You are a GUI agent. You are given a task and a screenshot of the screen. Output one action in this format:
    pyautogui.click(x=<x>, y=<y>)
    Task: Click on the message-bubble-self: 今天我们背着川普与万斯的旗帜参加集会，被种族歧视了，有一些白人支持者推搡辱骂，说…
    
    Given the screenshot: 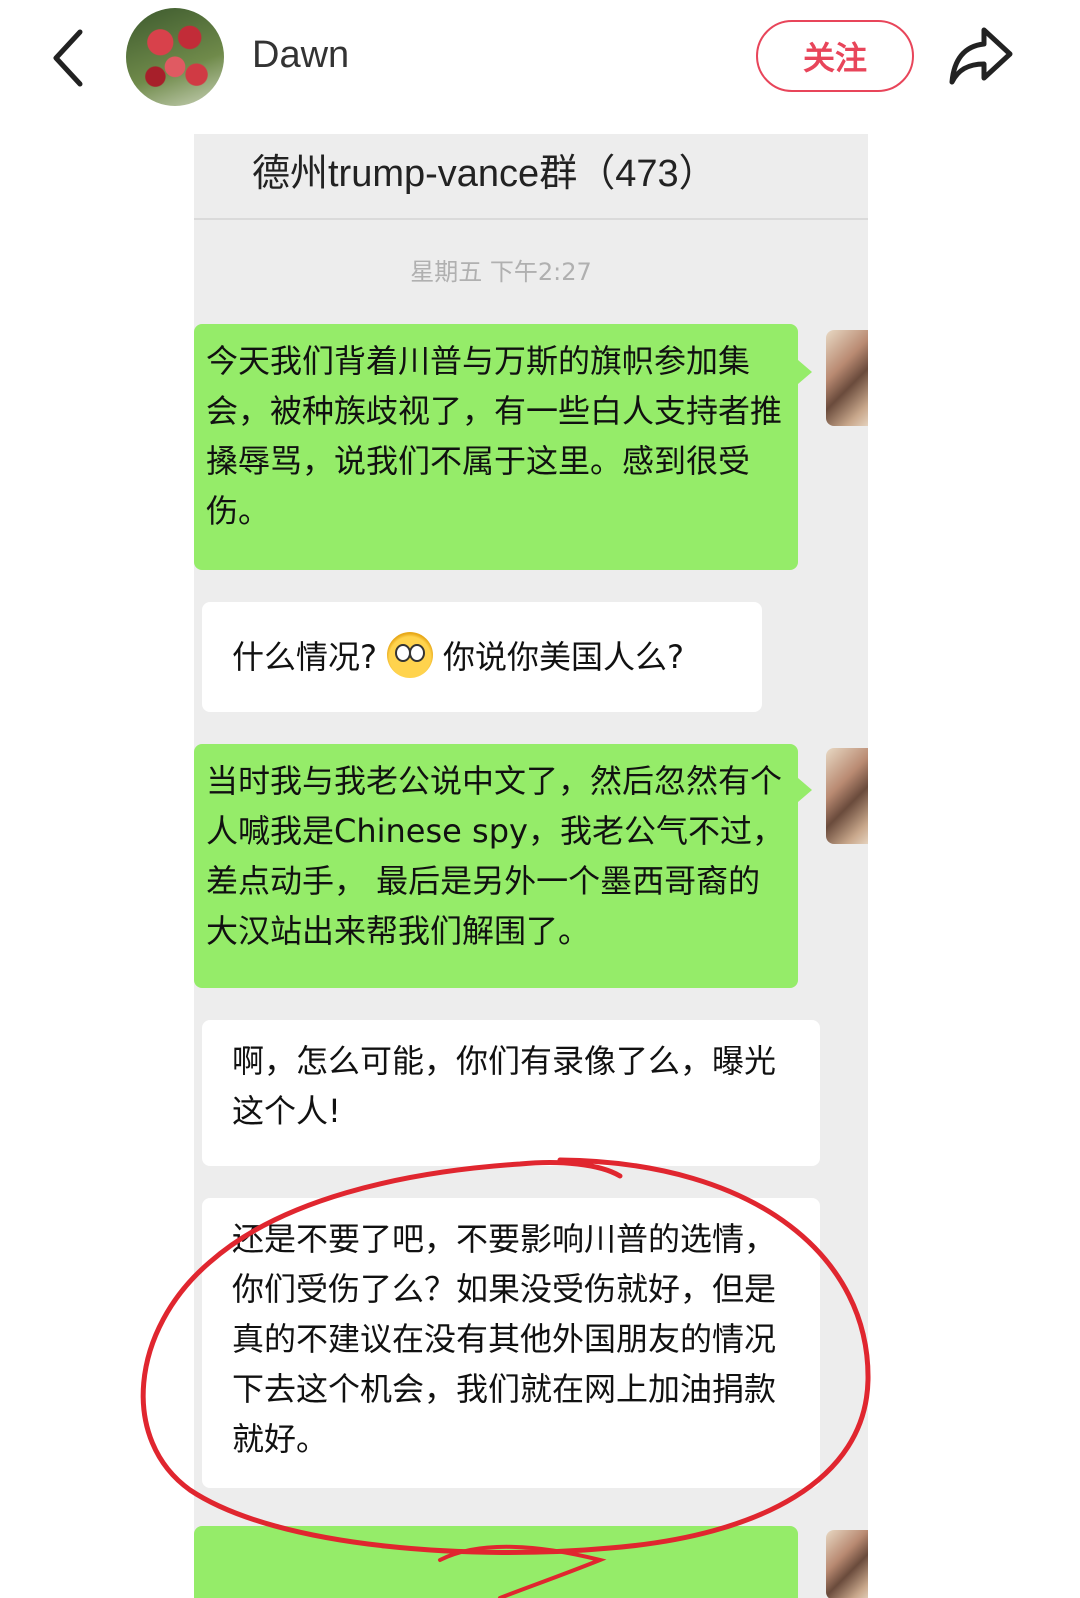 What is the action you would take?
    pyautogui.click(x=496, y=447)
    